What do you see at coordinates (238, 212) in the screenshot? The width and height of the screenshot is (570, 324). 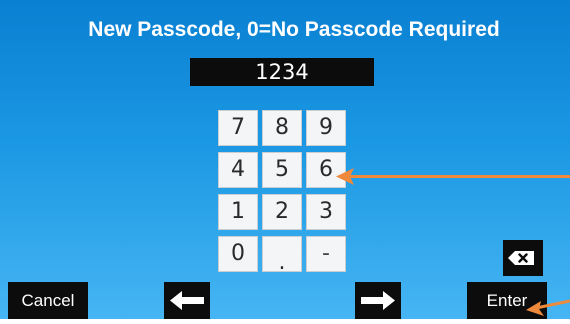 I see `key-1: 1` at bounding box center [238, 212].